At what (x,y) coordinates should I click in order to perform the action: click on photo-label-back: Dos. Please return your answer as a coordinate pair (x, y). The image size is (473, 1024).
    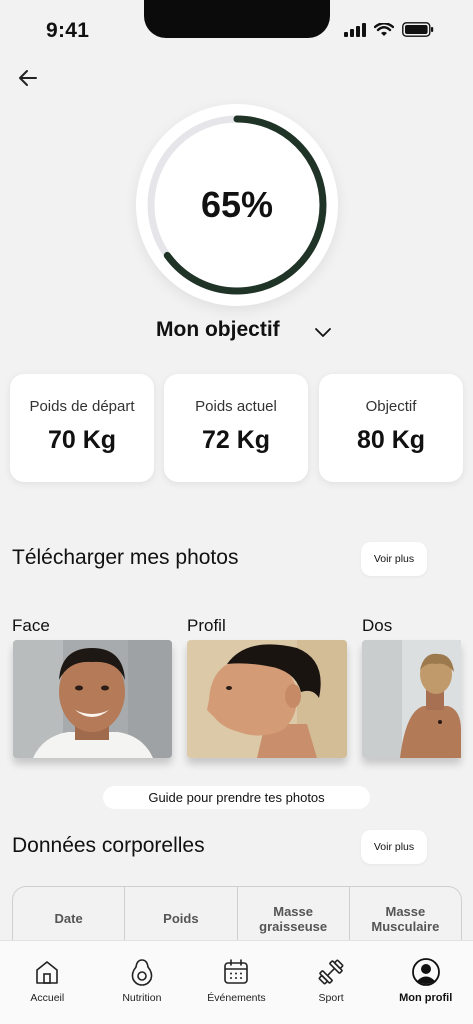
    Looking at the image, I should click on (377, 625).